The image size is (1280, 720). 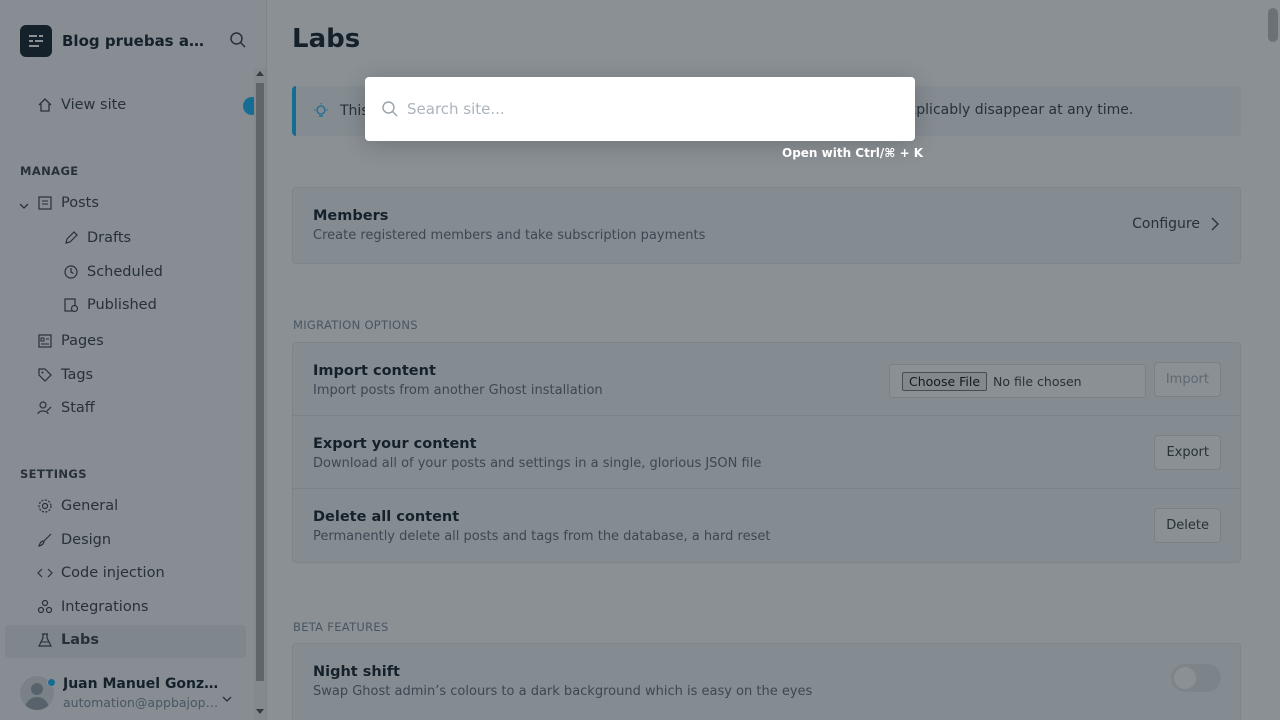 I want to click on search-modal, so click(x=640, y=109).